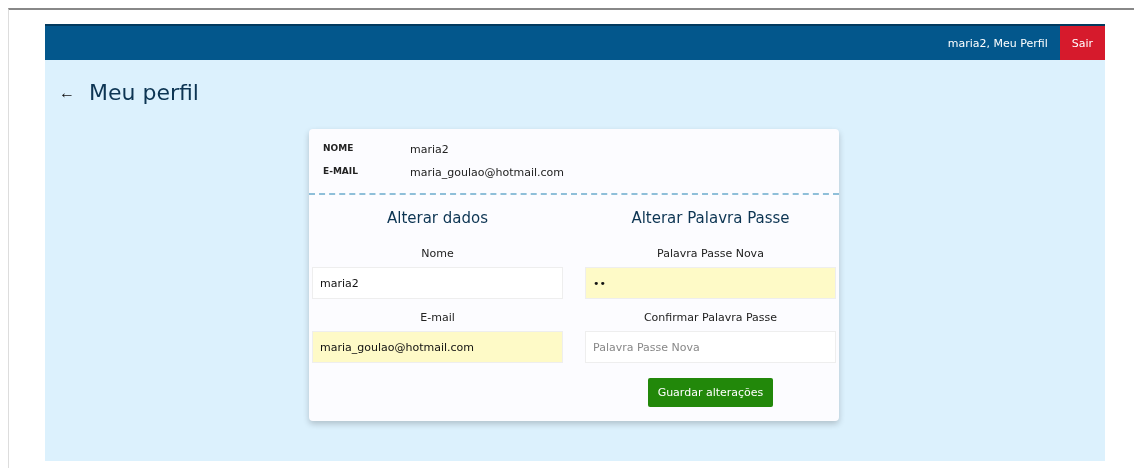 This screenshot has height=470, width=1134. Describe the element at coordinates (1082, 43) in the screenshot. I see `logout-button: Sair` at that location.